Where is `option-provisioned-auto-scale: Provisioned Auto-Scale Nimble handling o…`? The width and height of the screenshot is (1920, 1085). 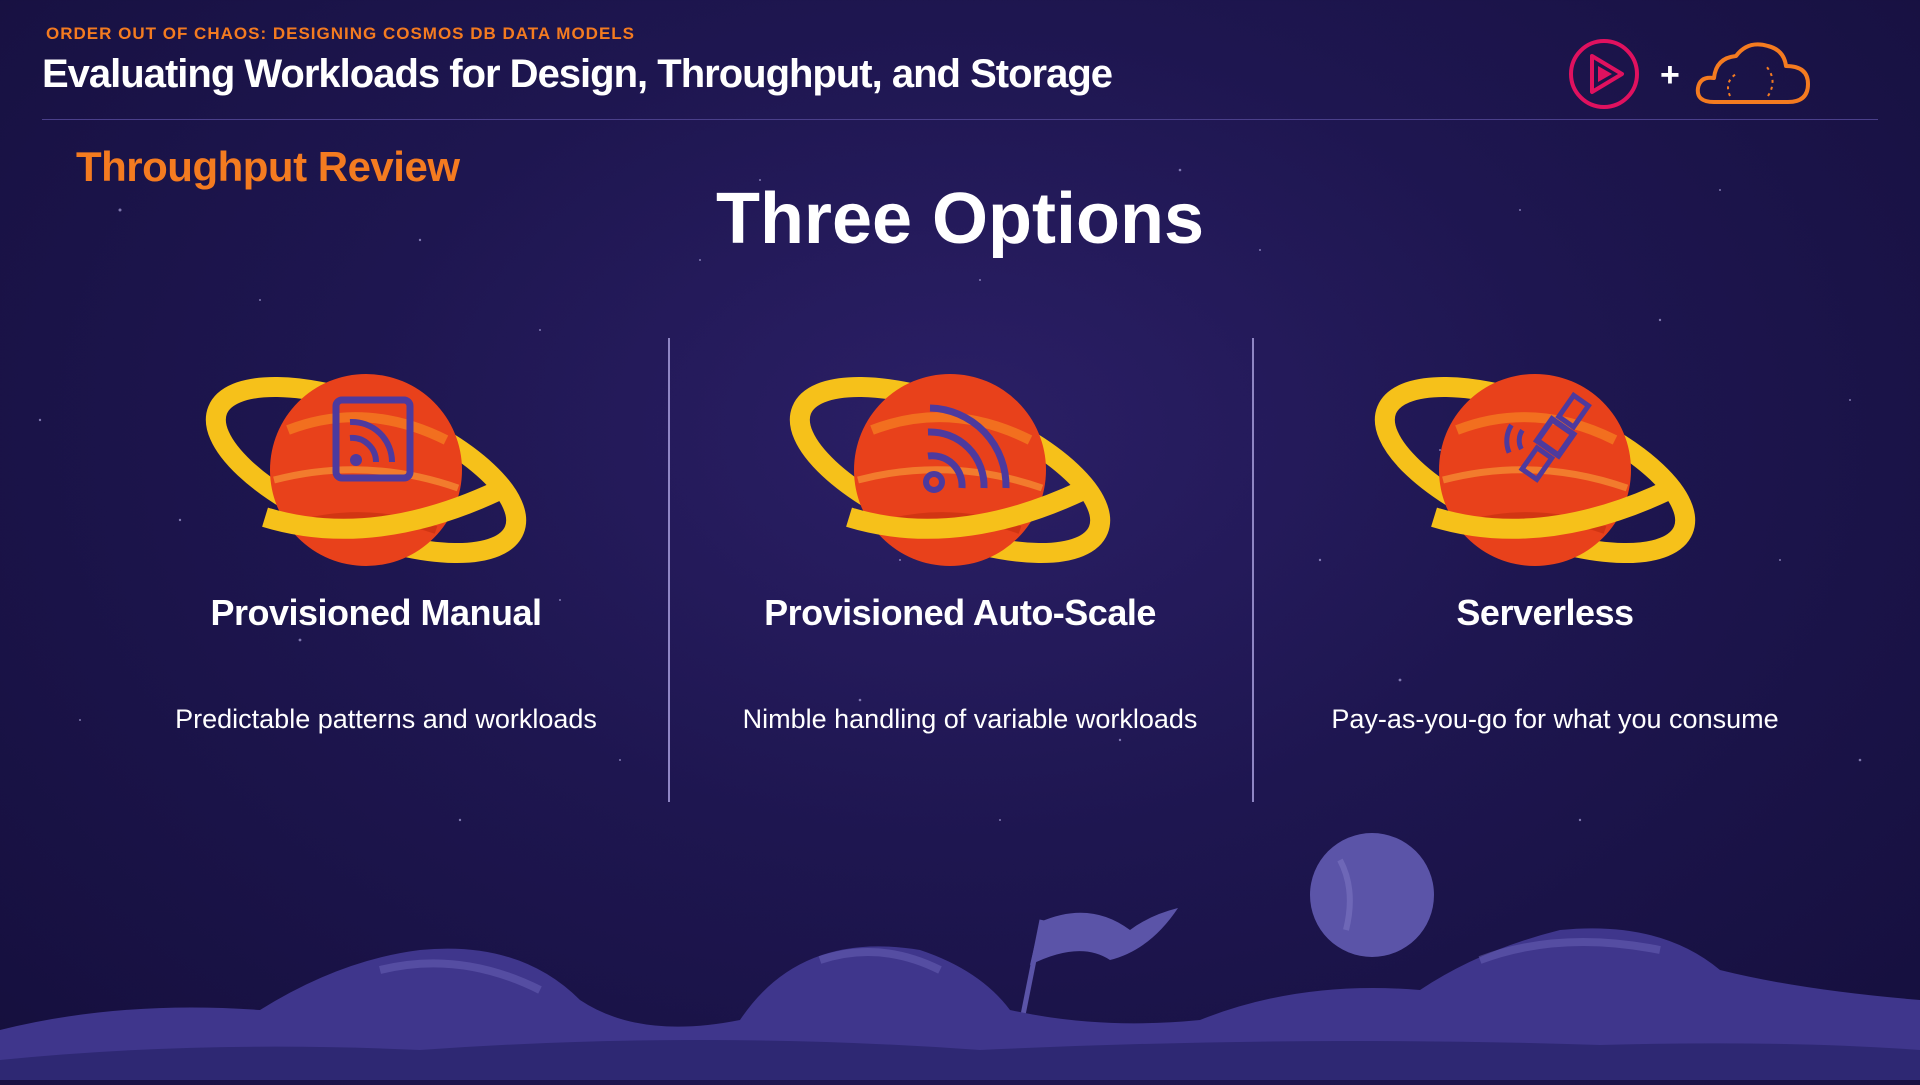 option-provisioned-auto-scale: Provisioned Auto-Scale Nimble handling o… is located at coordinates (960, 565).